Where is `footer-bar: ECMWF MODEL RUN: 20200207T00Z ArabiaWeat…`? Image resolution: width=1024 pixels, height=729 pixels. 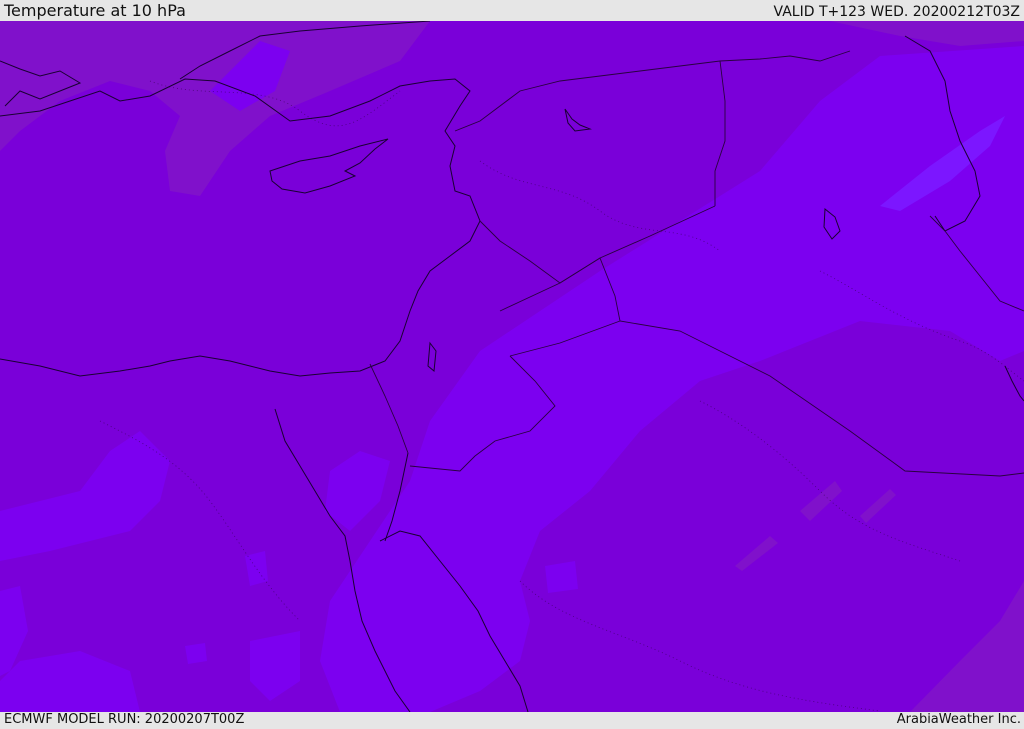 footer-bar: ECMWF MODEL RUN: 20200207T00Z ArabiaWeat… is located at coordinates (512, 720).